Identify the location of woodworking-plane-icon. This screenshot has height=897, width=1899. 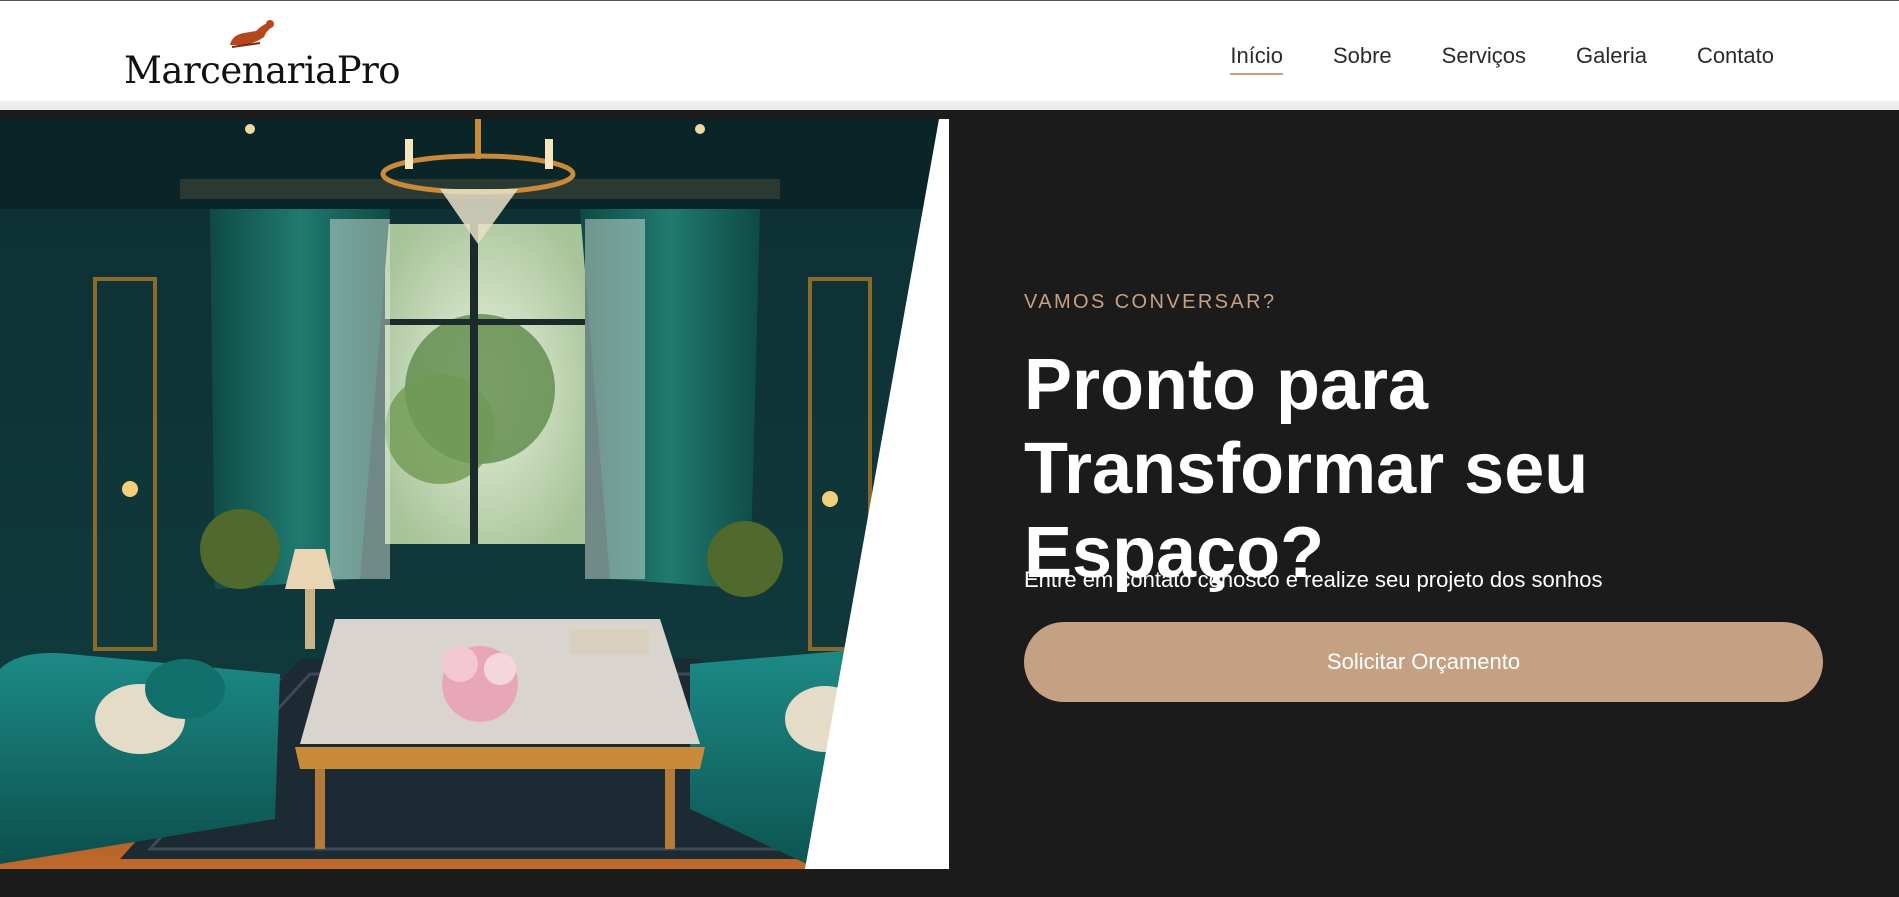
(252, 34).